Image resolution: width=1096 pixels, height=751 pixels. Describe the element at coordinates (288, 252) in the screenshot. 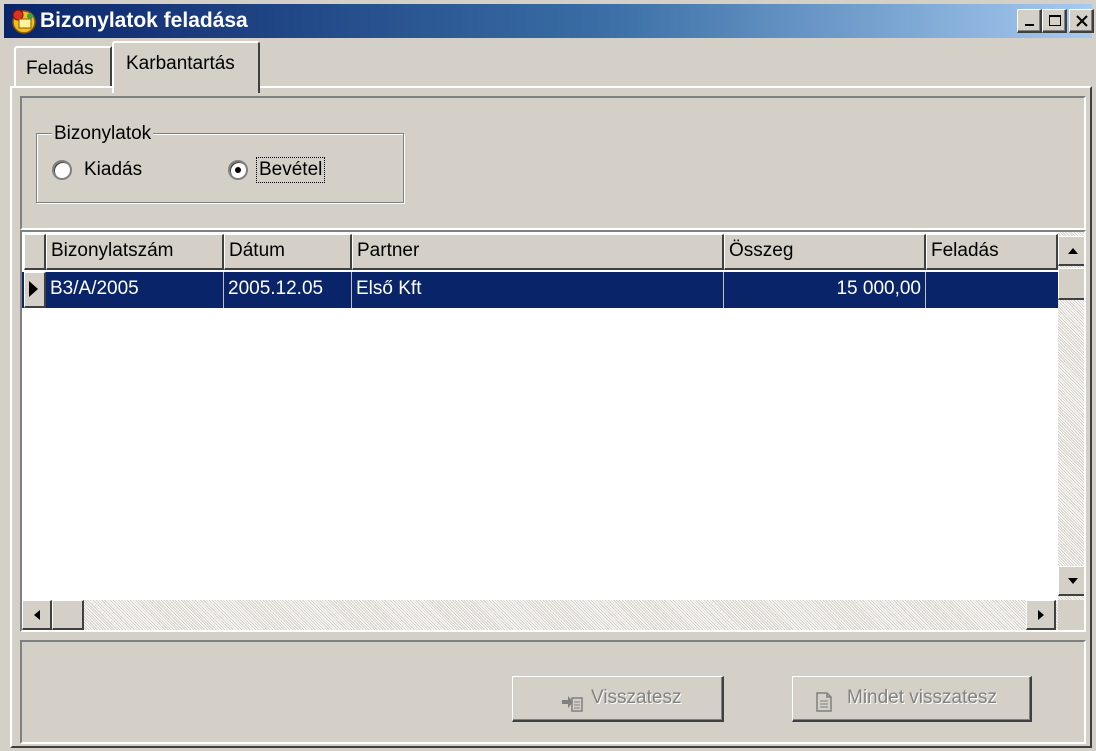

I see `column-header-datum: Dátum` at that location.